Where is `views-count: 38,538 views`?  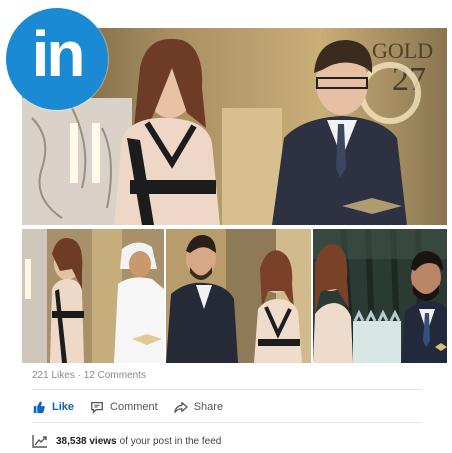
views-count: 38,538 views is located at coordinates (86, 441).